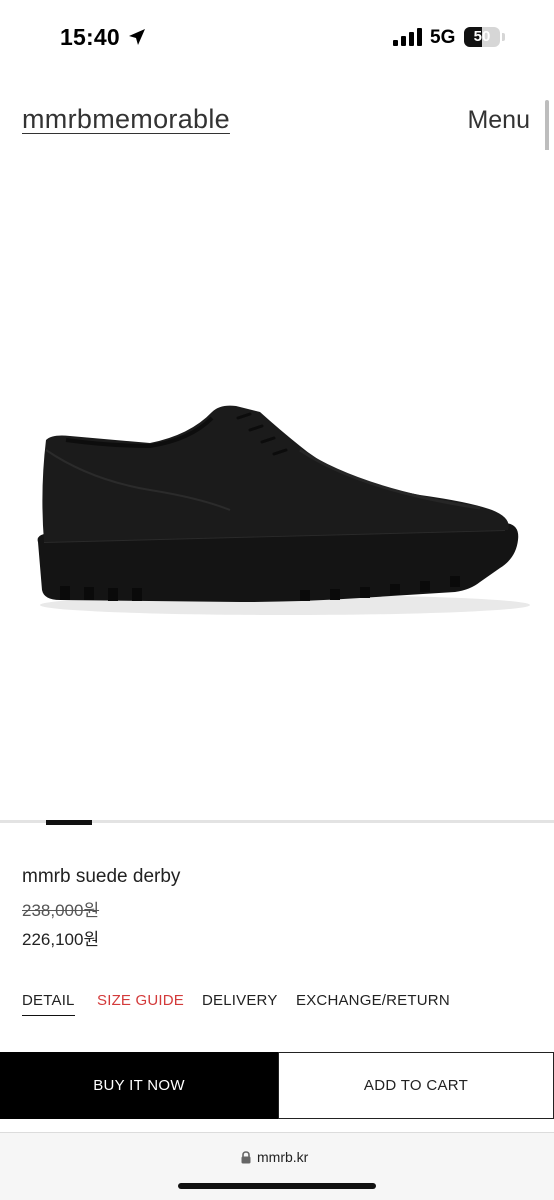  I want to click on status-bar: 15:40 5G 50, so click(277, 38).